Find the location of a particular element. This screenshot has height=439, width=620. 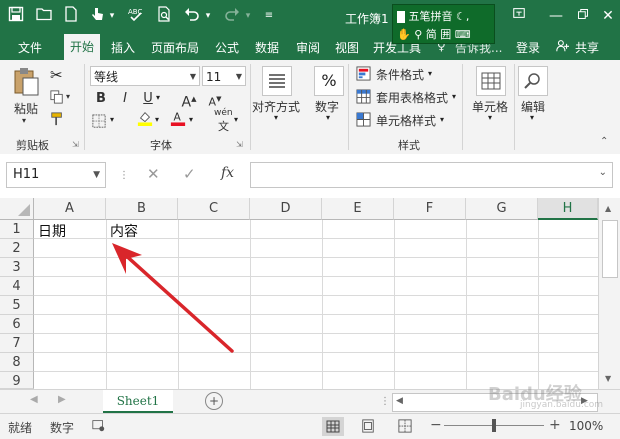

vertical-scrollbar: ▲ ▼ is located at coordinates (609, 293).